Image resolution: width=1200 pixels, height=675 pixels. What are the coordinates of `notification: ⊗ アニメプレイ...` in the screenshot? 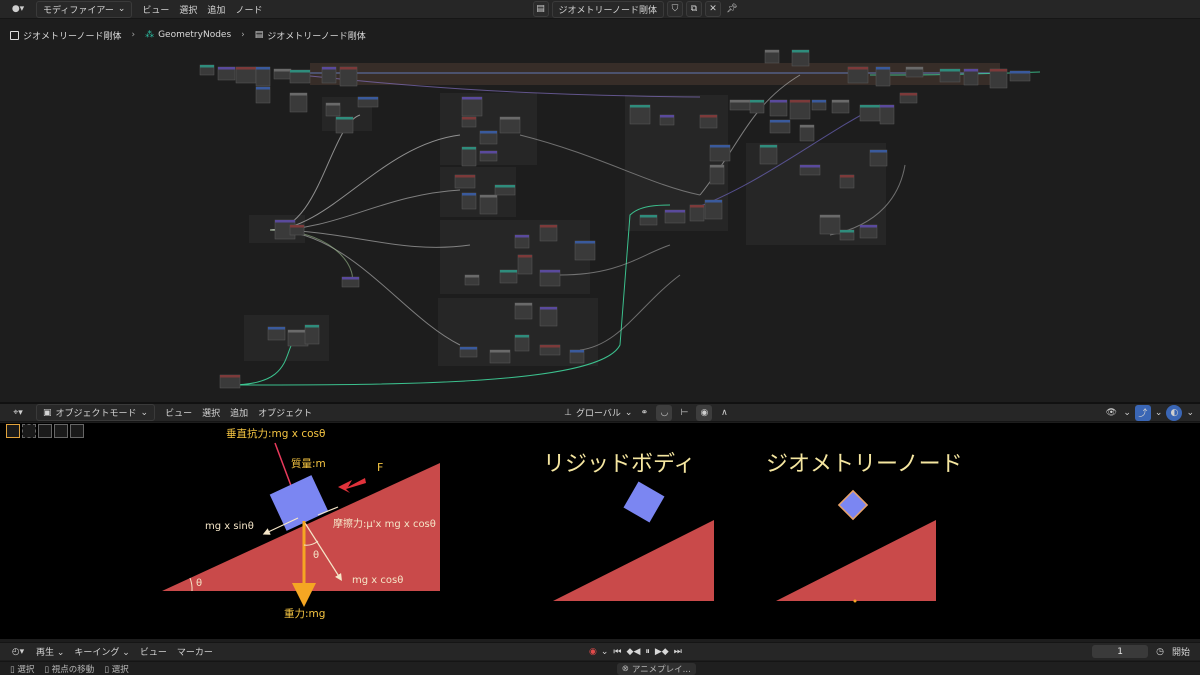 It's located at (656, 668).